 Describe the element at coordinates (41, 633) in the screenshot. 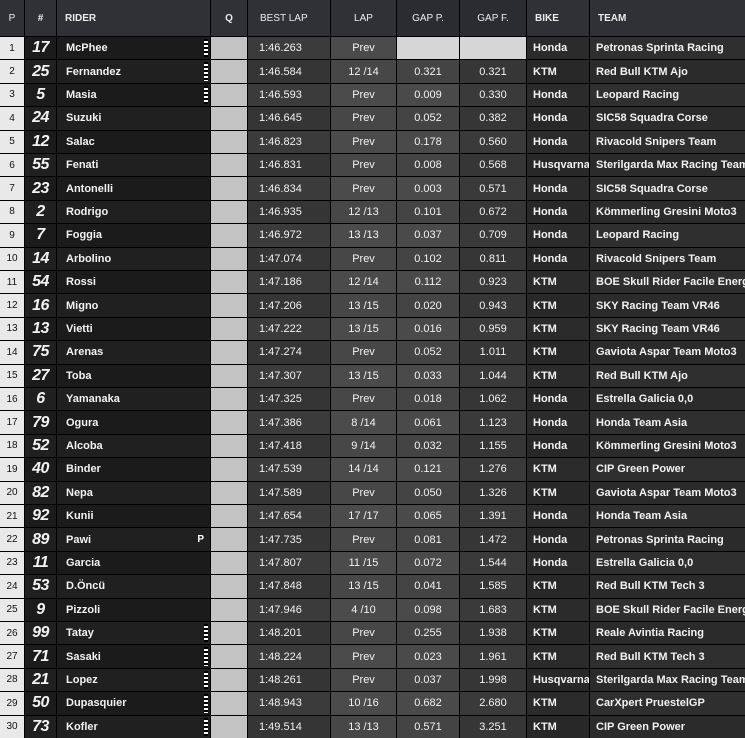

I see `rider-number: 99` at that location.